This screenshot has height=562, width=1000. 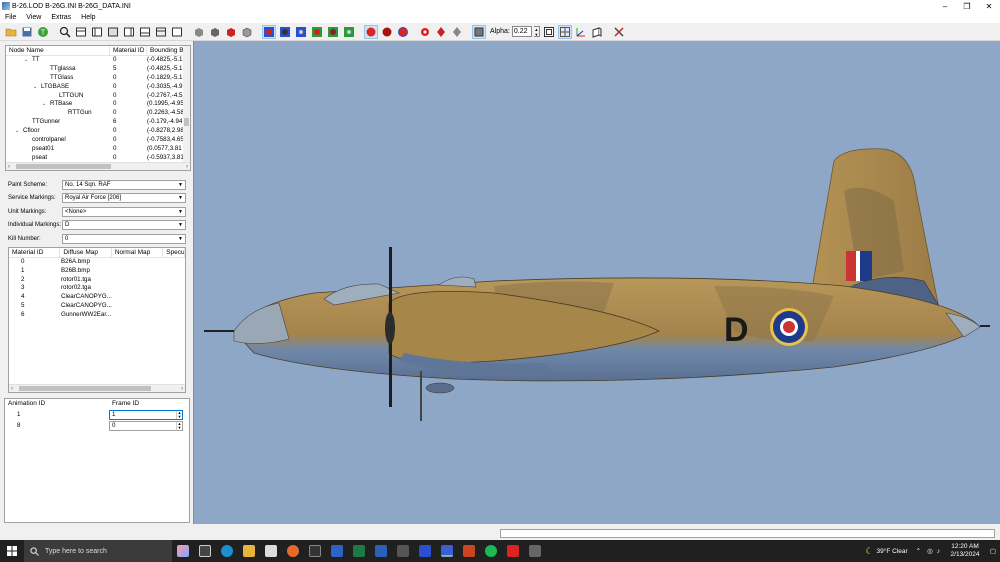 I want to click on word-icon, so click(x=381, y=551).